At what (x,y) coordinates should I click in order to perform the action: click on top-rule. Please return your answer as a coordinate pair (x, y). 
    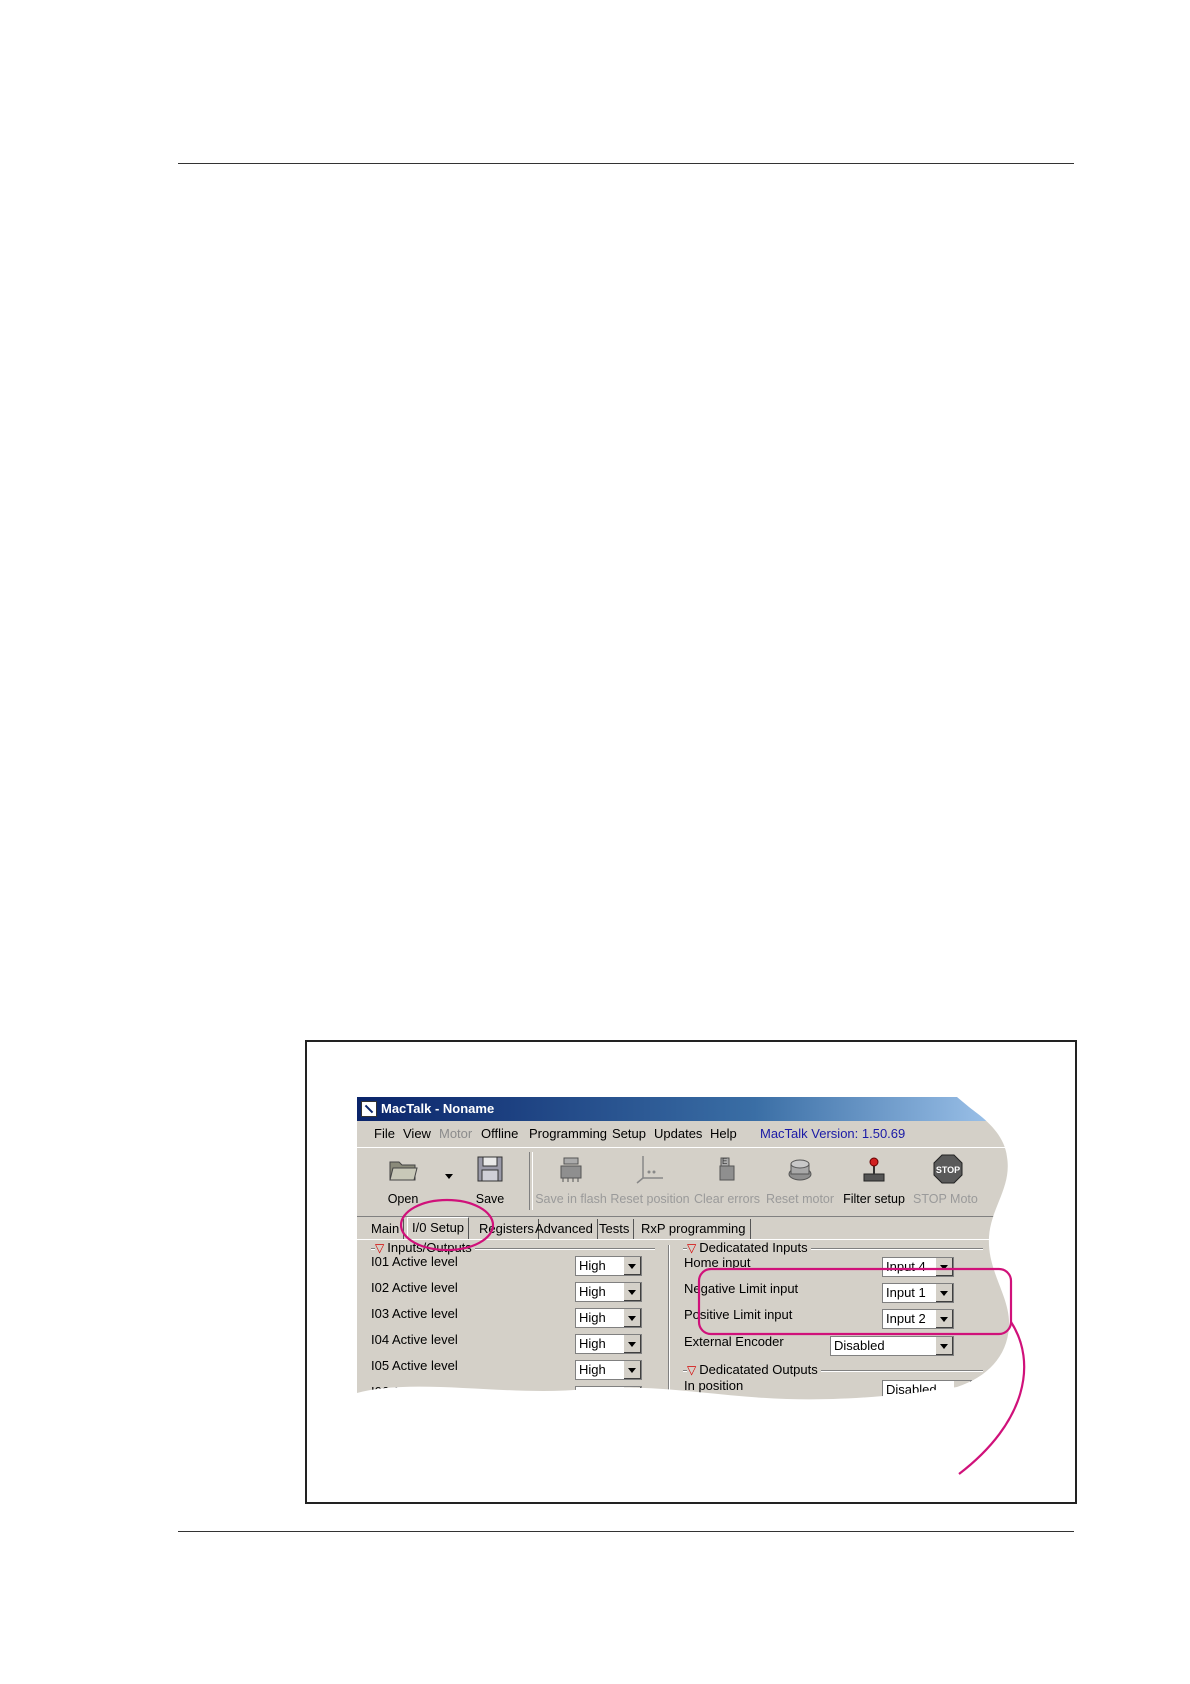
    Looking at the image, I should click on (626, 163).